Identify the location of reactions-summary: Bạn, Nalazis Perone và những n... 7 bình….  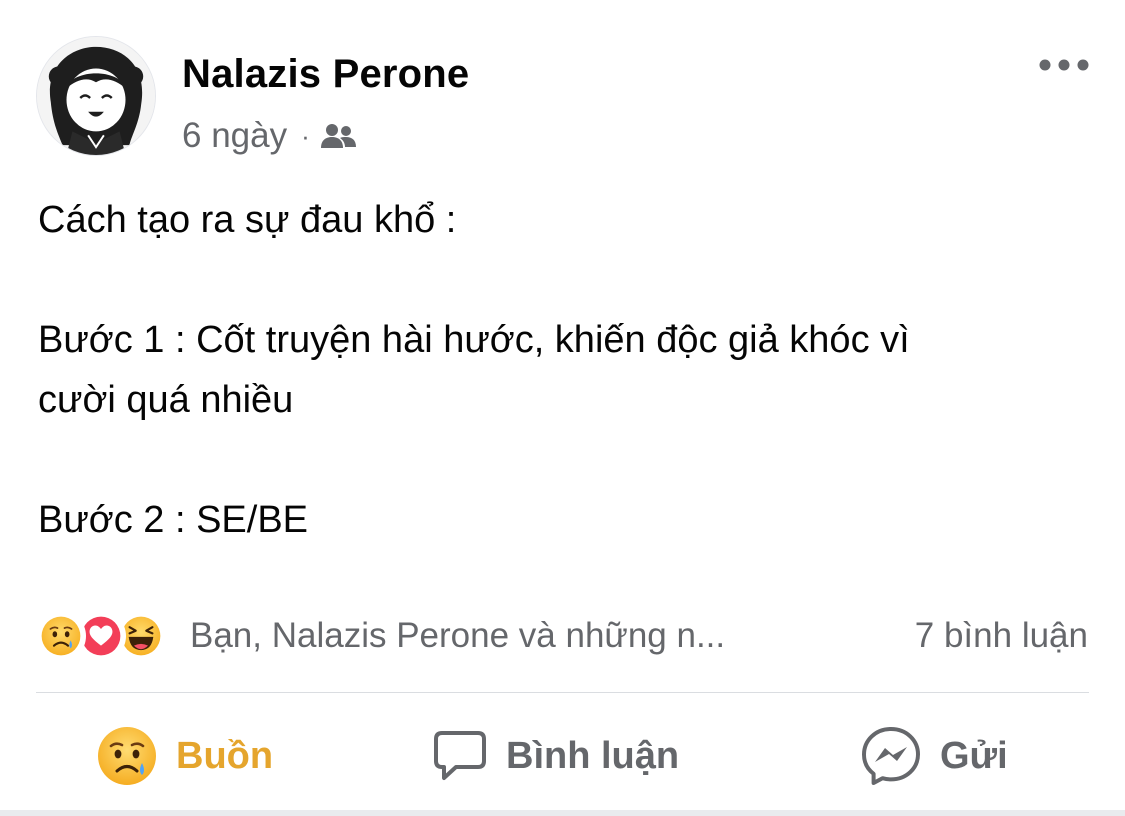
(562, 636).